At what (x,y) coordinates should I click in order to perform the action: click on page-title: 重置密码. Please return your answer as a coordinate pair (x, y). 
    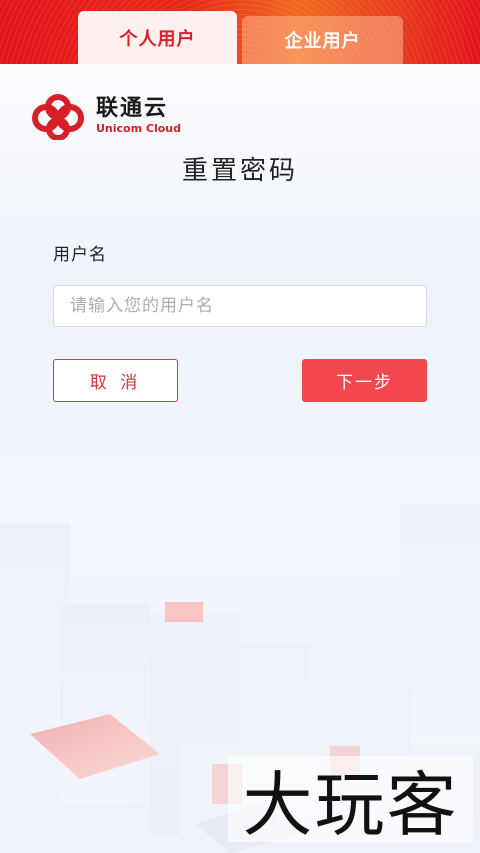
    Looking at the image, I should click on (239, 171).